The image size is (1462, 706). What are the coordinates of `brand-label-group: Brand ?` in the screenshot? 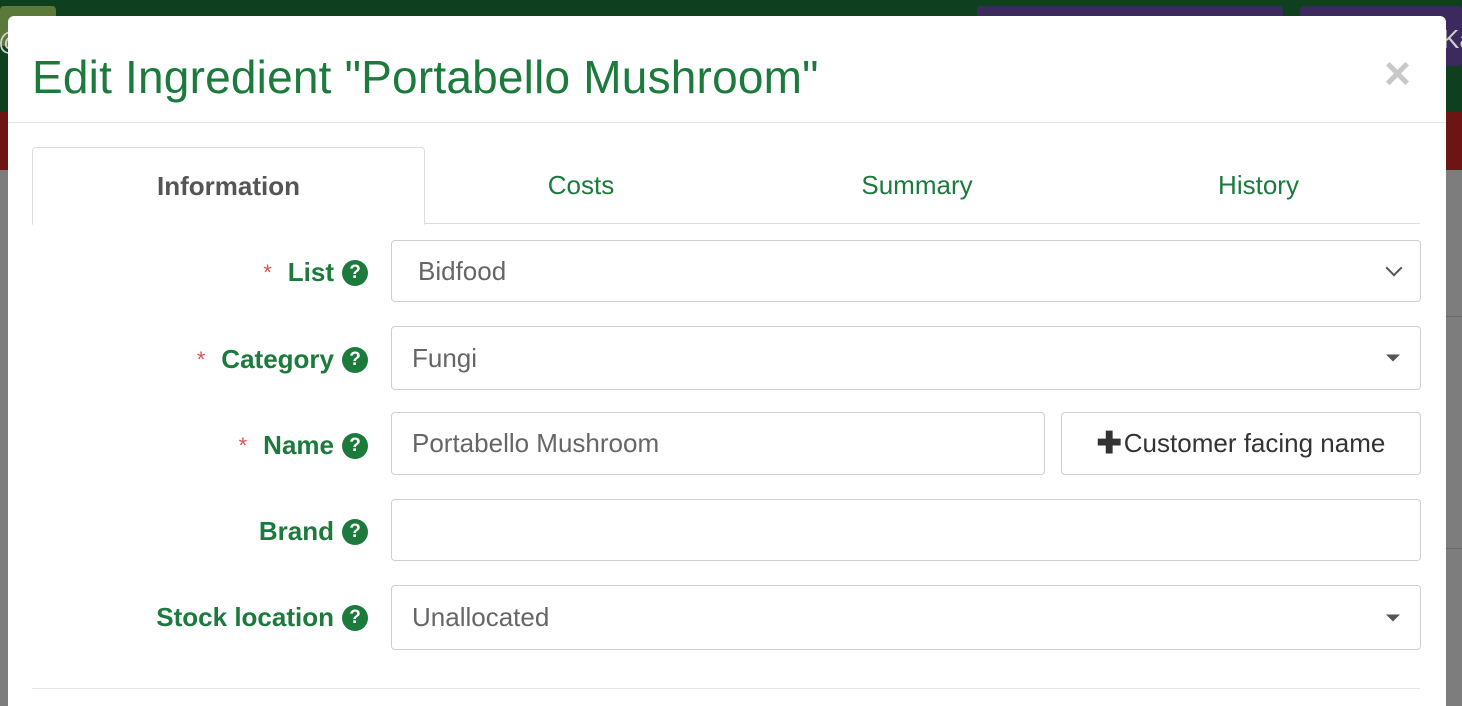 It's located at (313, 531).